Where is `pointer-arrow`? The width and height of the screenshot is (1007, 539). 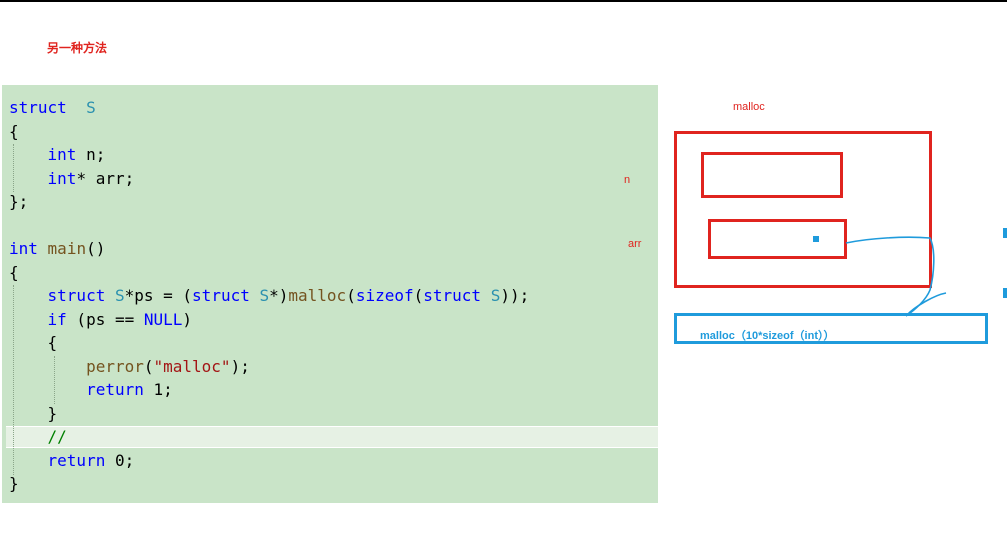 pointer-arrow is located at coordinates (896, 276).